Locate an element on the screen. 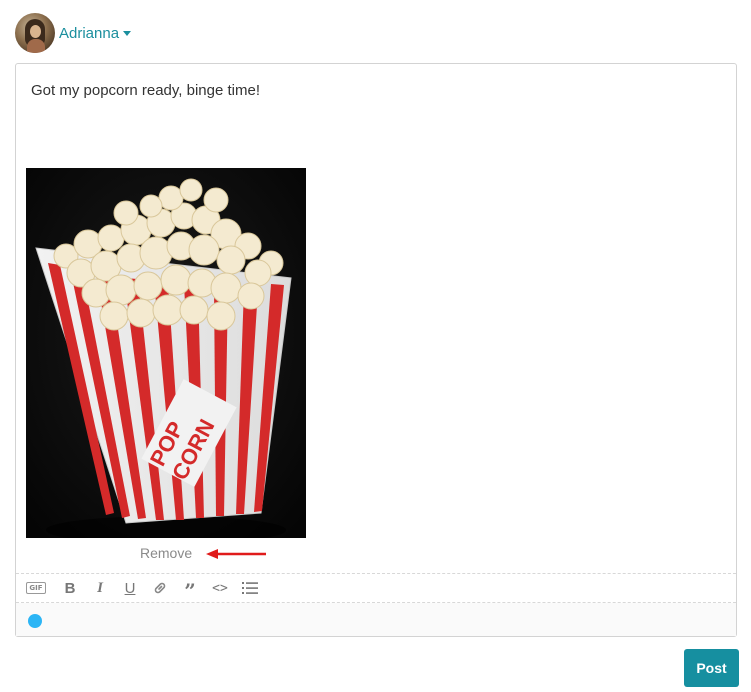  bold-button: B is located at coordinates (70, 588).